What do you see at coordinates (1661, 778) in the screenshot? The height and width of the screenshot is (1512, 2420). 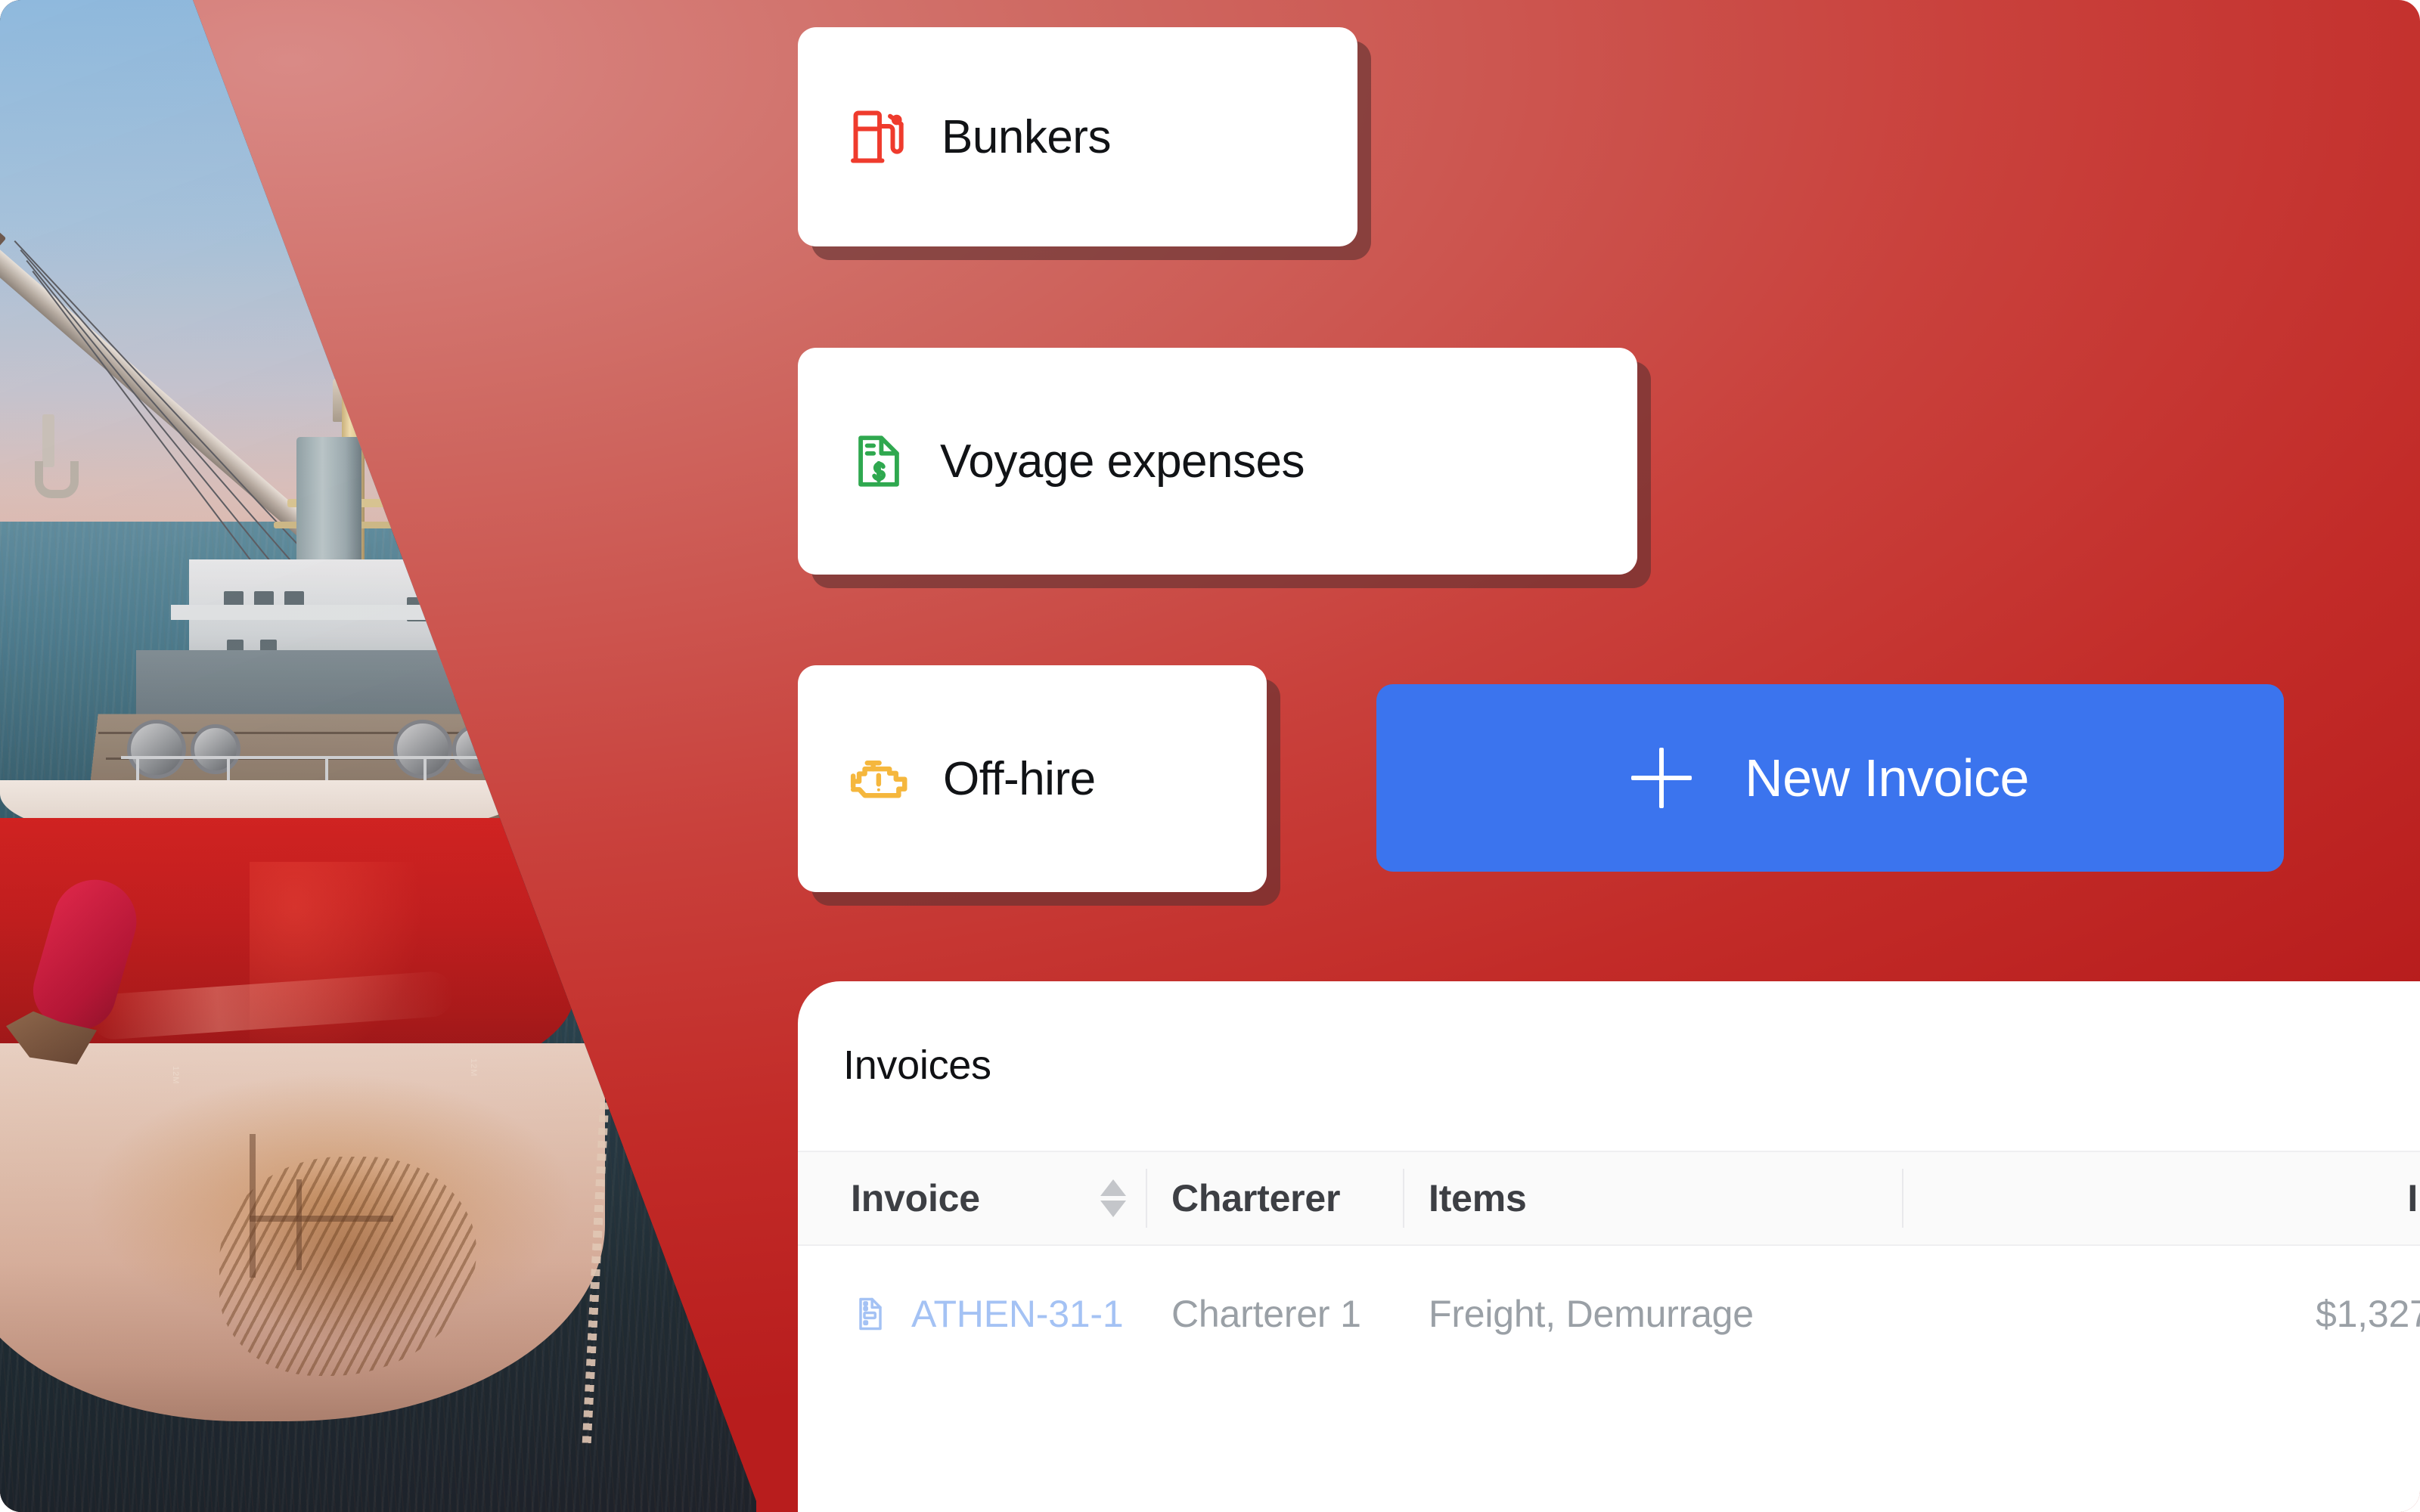 I see `plus-icon` at bounding box center [1661, 778].